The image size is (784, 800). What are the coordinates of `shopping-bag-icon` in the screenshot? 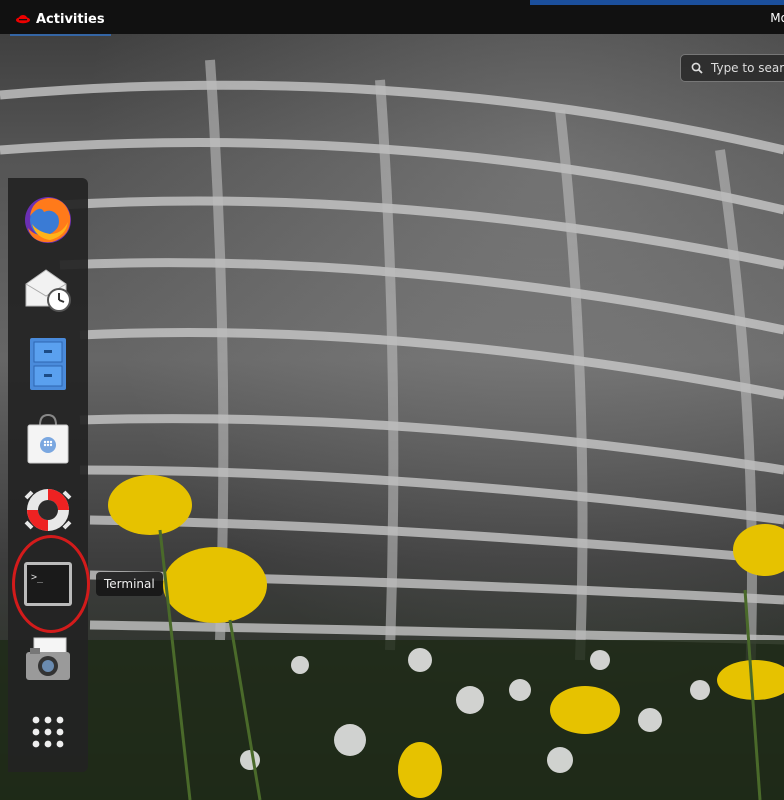 It's located at (48, 438).